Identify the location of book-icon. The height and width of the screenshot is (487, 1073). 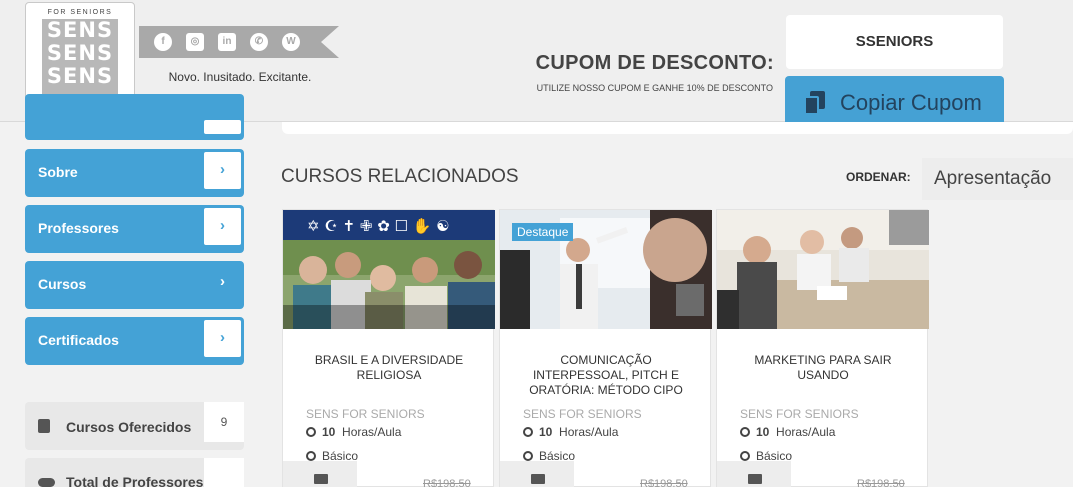
(44, 426).